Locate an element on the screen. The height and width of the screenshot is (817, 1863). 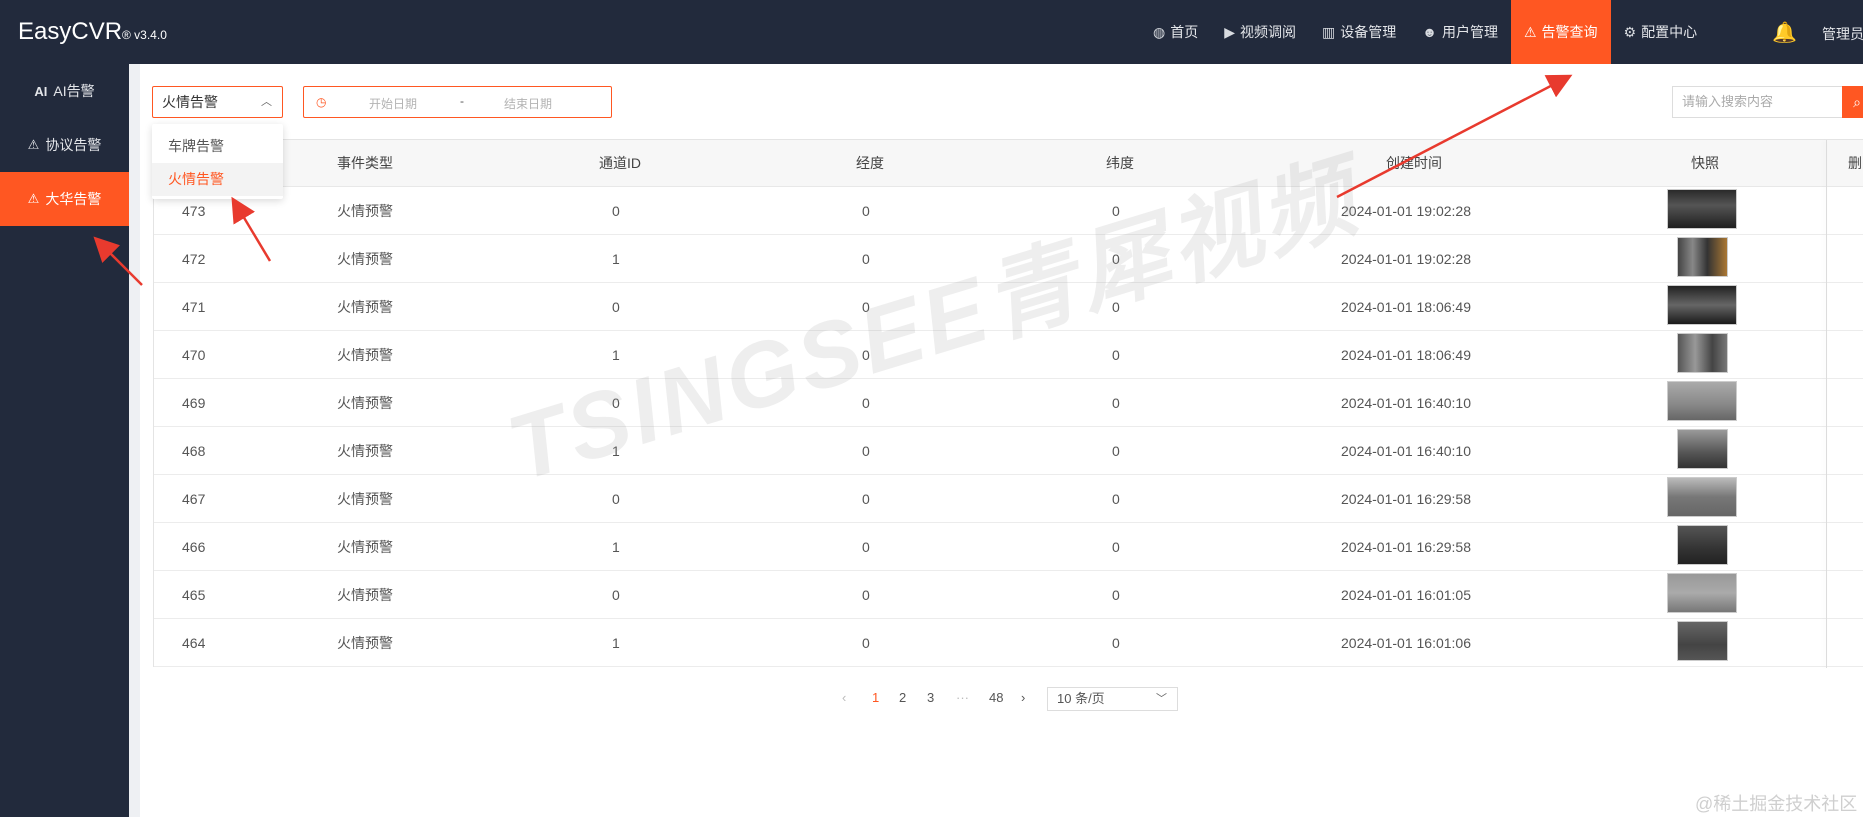
arrow-to-alarm-nav is located at coordinates (1454, 136).